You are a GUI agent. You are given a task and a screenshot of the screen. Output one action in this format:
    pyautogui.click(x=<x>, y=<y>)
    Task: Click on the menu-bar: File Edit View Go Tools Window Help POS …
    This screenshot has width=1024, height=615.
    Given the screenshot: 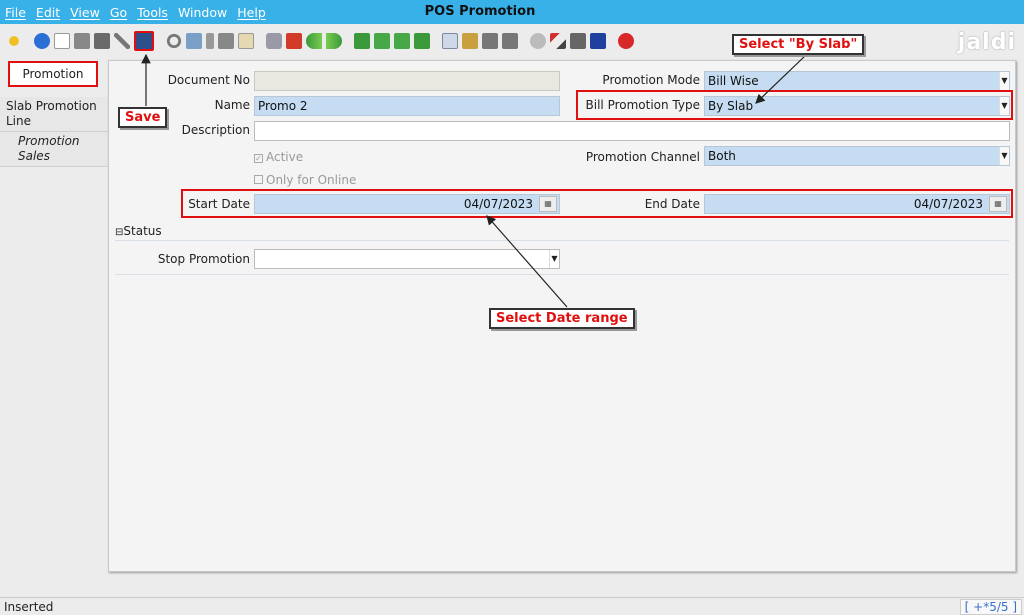 What is the action you would take?
    pyautogui.click(x=512, y=12)
    